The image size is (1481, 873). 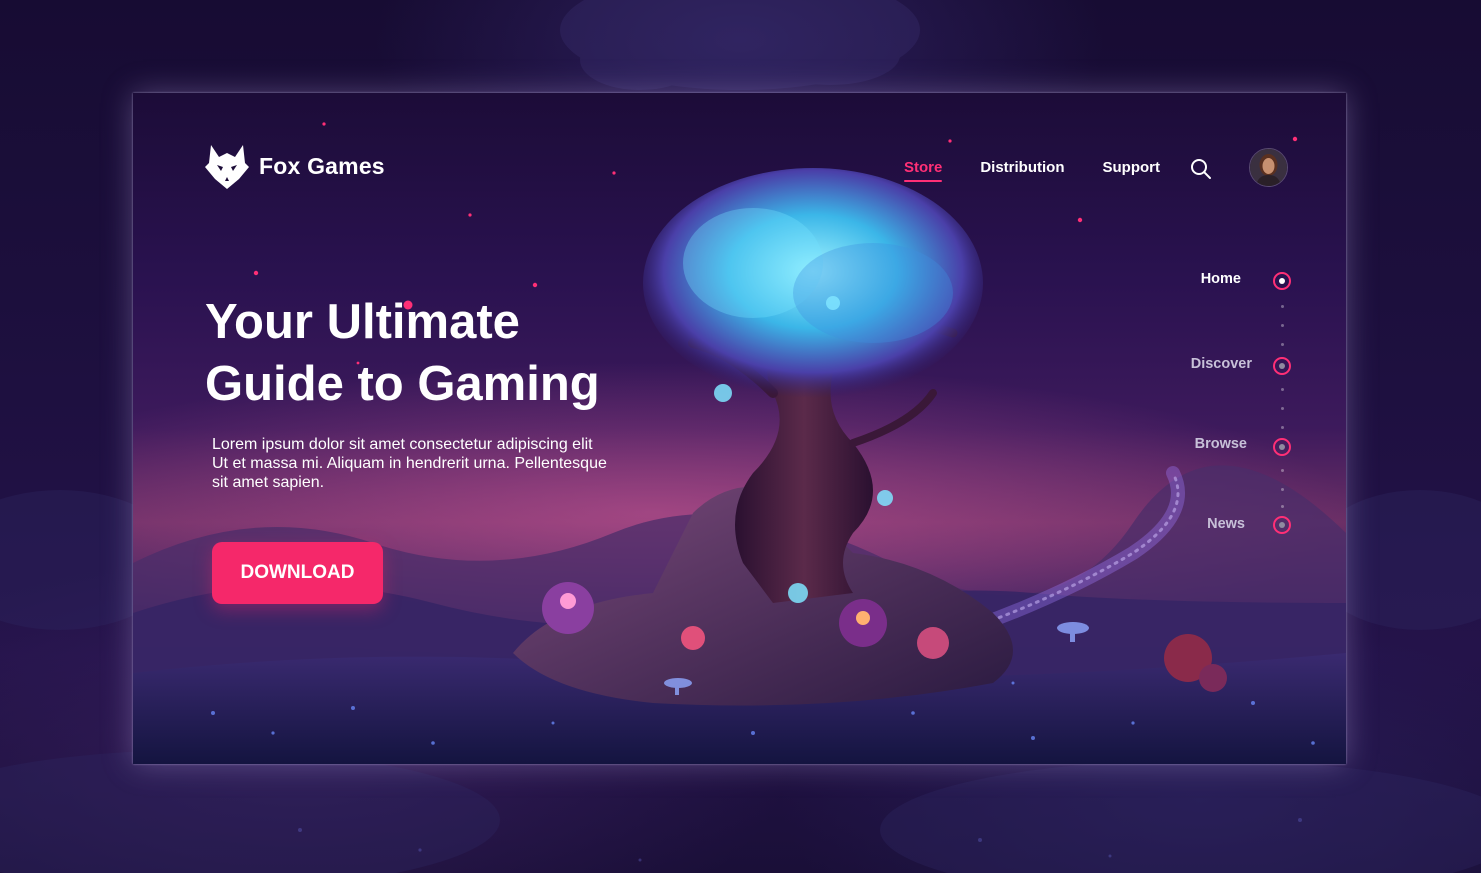 I want to click on user-avatar, so click(x=1268, y=167).